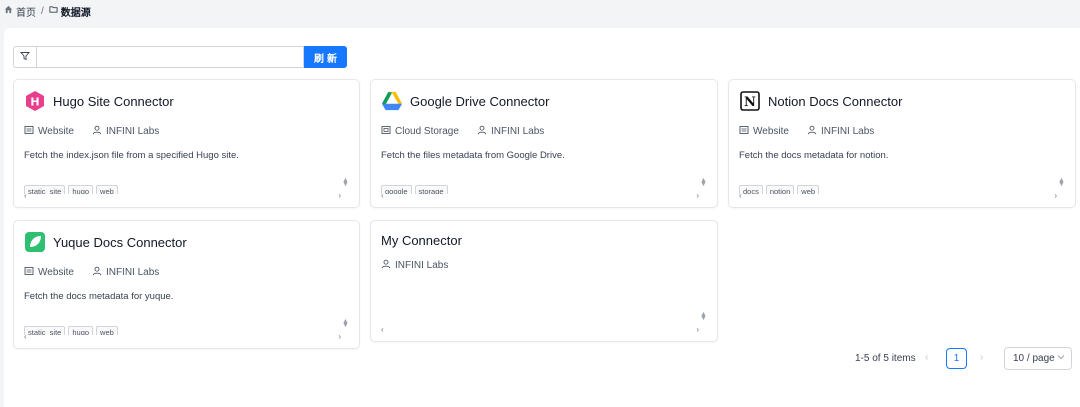 Image resolution: width=1080 pixels, height=407 pixels. What do you see at coordinates (981, 357) in the screenshot?
I see `pagination-next-button: ›` at bounding box center [981, 357].